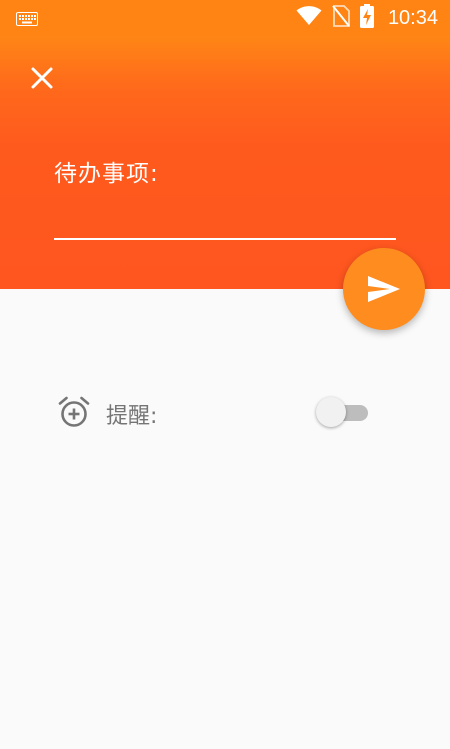  Describe the element at coordinates (366, 18) in the screenshot. I see `battery-charging-icon` at that location.